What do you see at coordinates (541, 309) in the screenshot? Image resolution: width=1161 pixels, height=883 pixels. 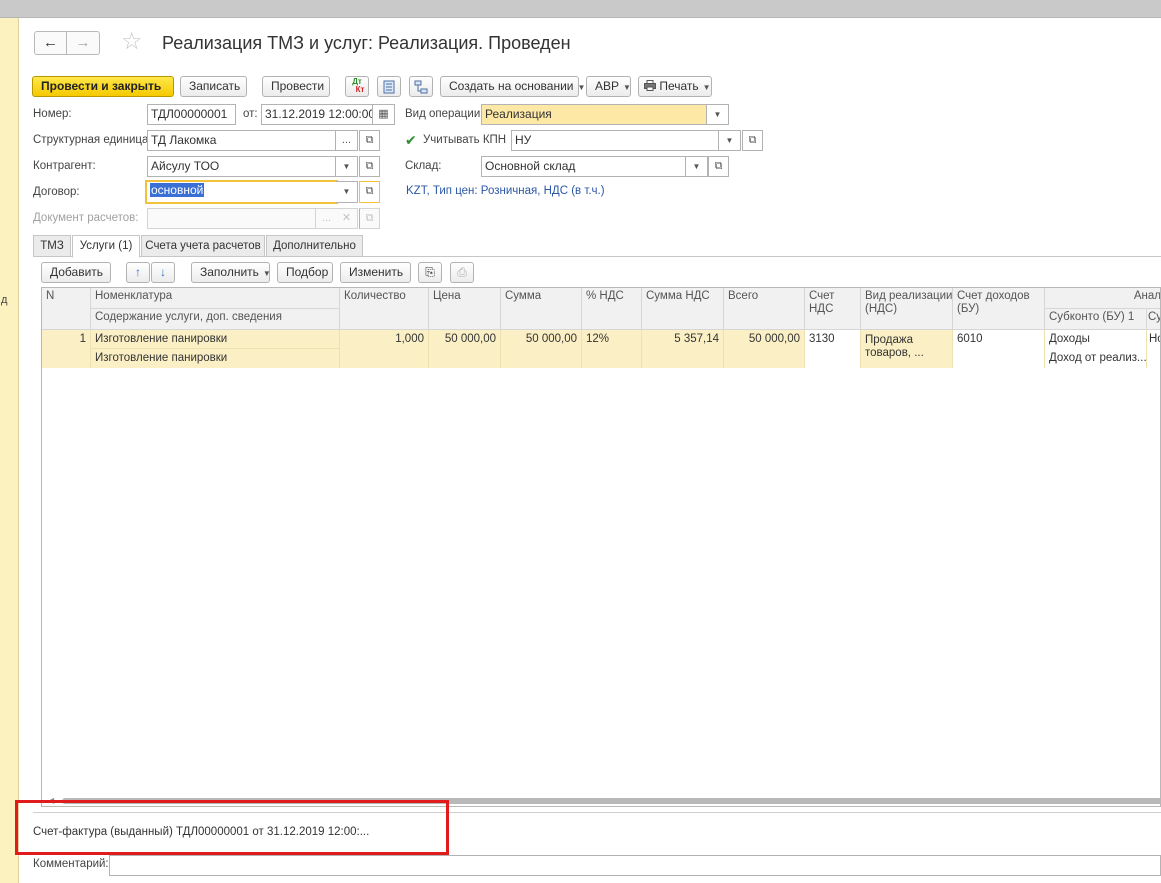 I see `col-header-sum: Сумма` at bounding box center [541, 309].